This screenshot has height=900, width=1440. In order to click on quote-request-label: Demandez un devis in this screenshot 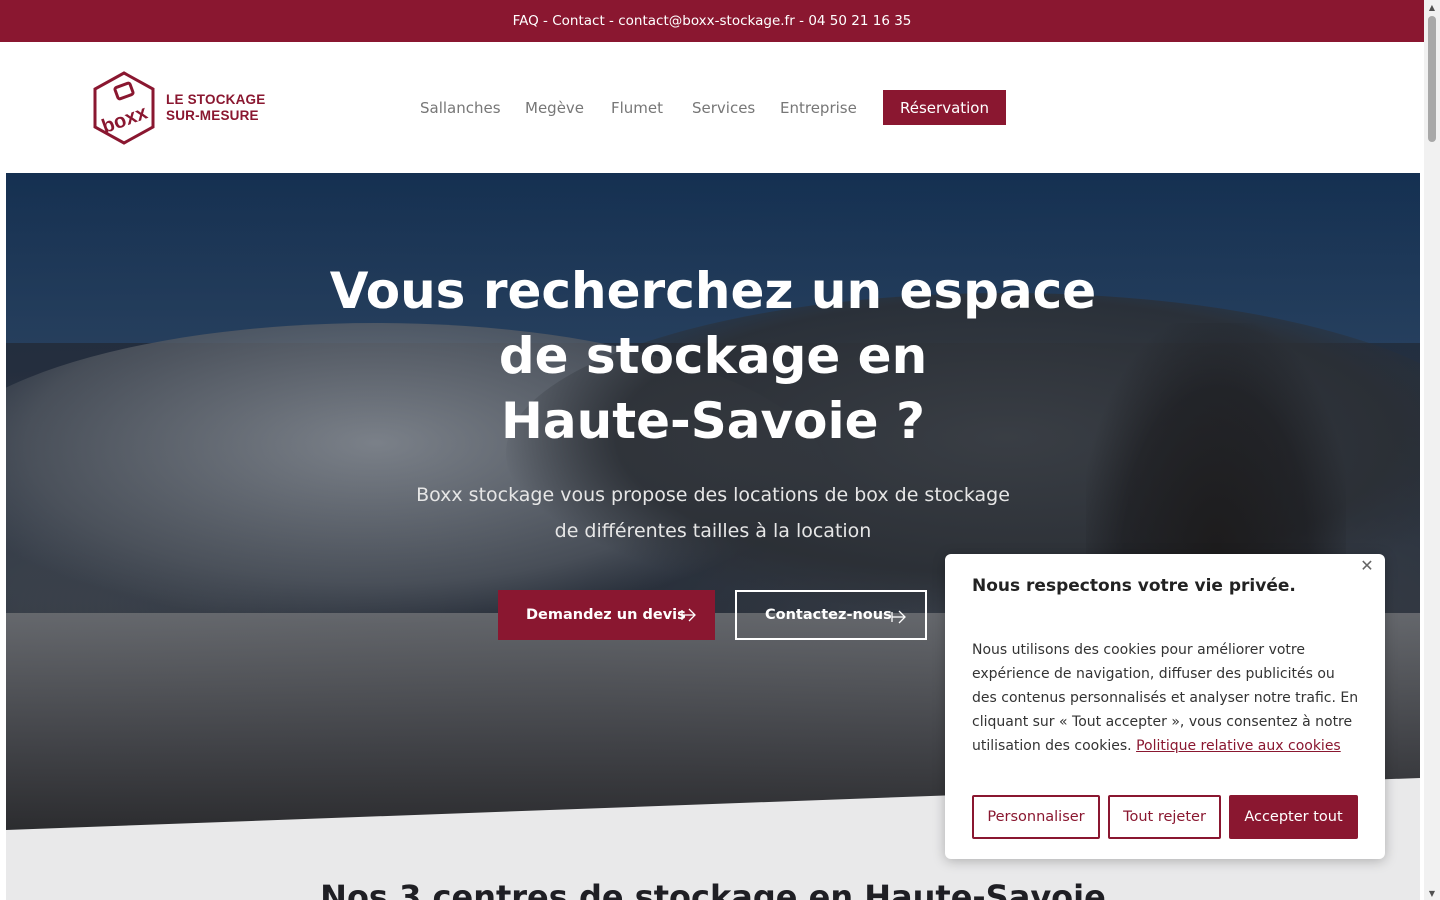, I will do `click(606, 615)`.